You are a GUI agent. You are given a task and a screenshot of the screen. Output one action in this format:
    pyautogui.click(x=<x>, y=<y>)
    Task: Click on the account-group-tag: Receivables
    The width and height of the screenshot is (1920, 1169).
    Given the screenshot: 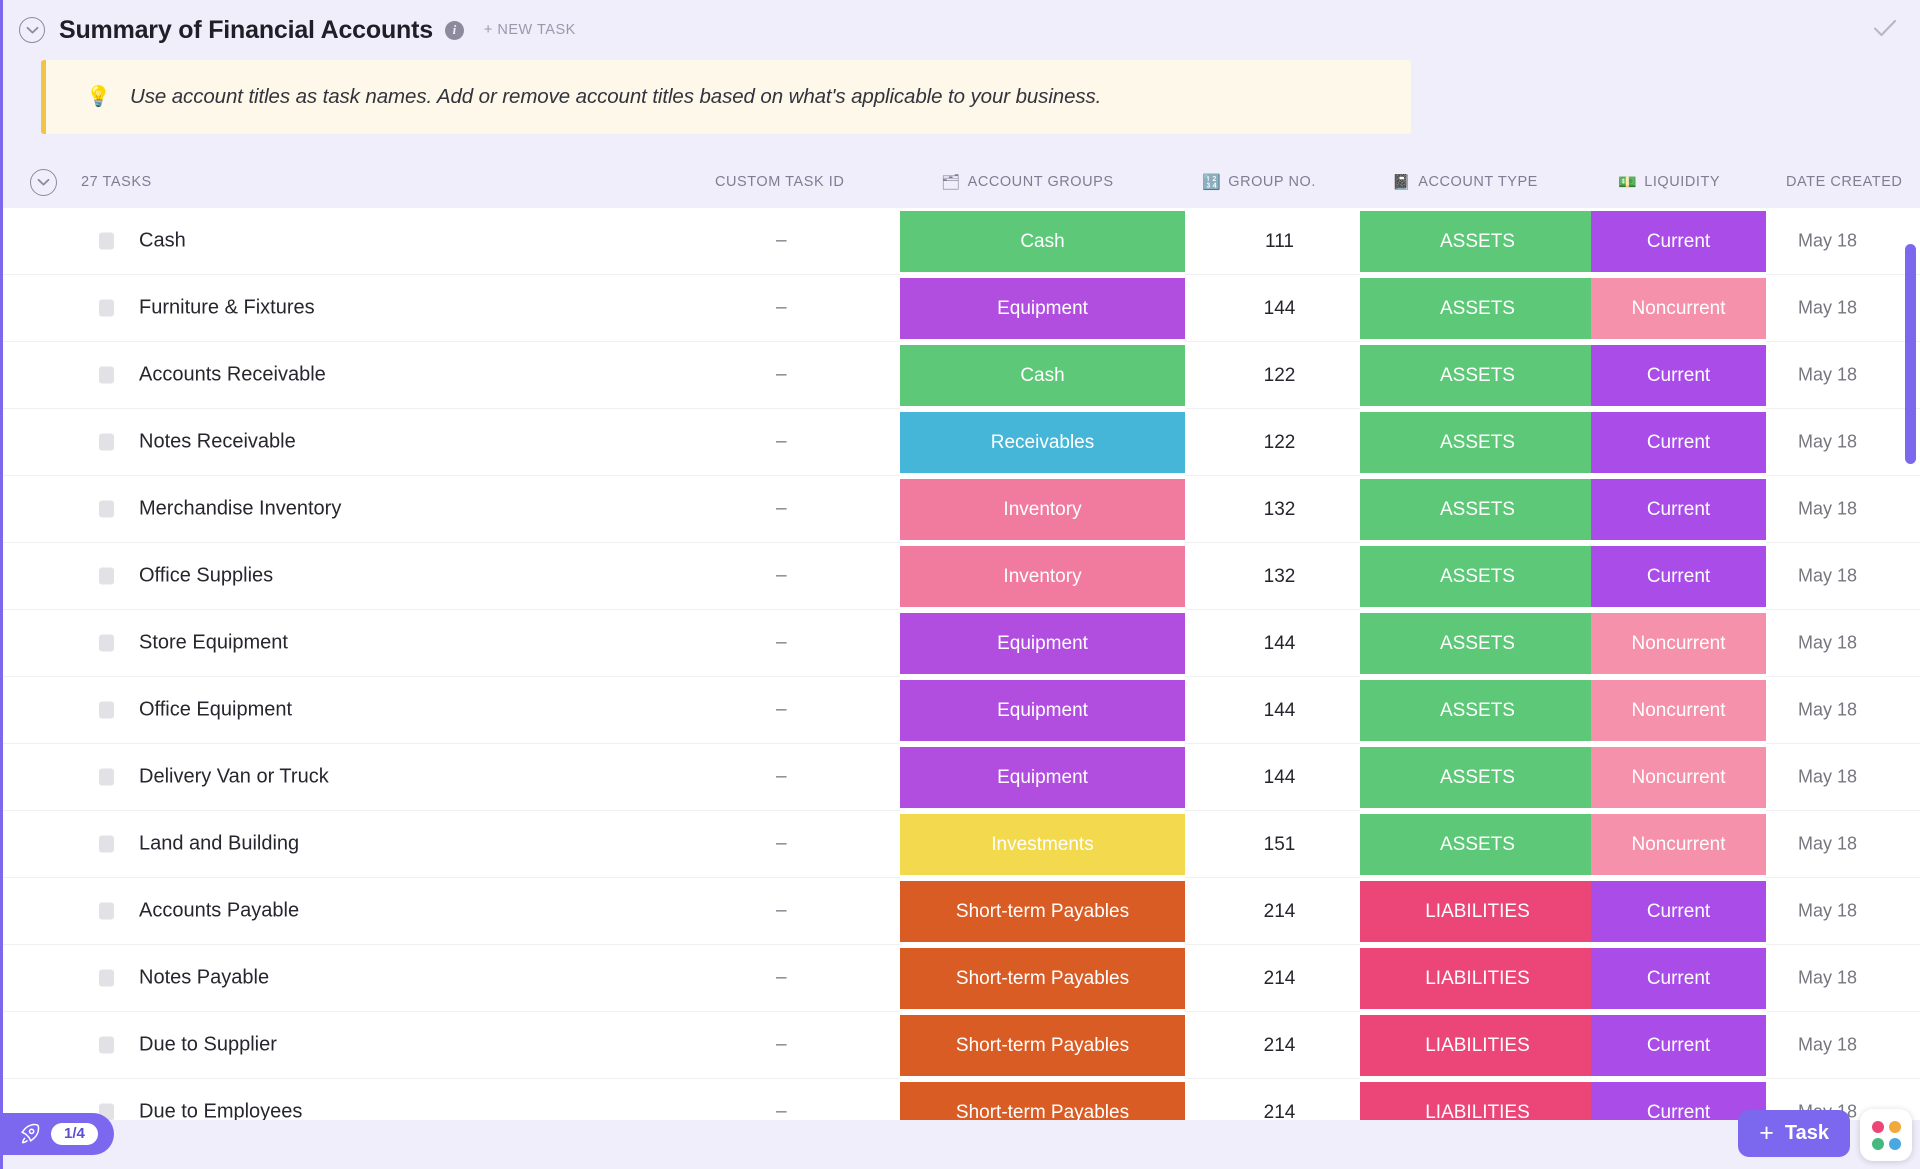 What is the action you would take?
    pyautogui.click(x=1042, y=444)
    